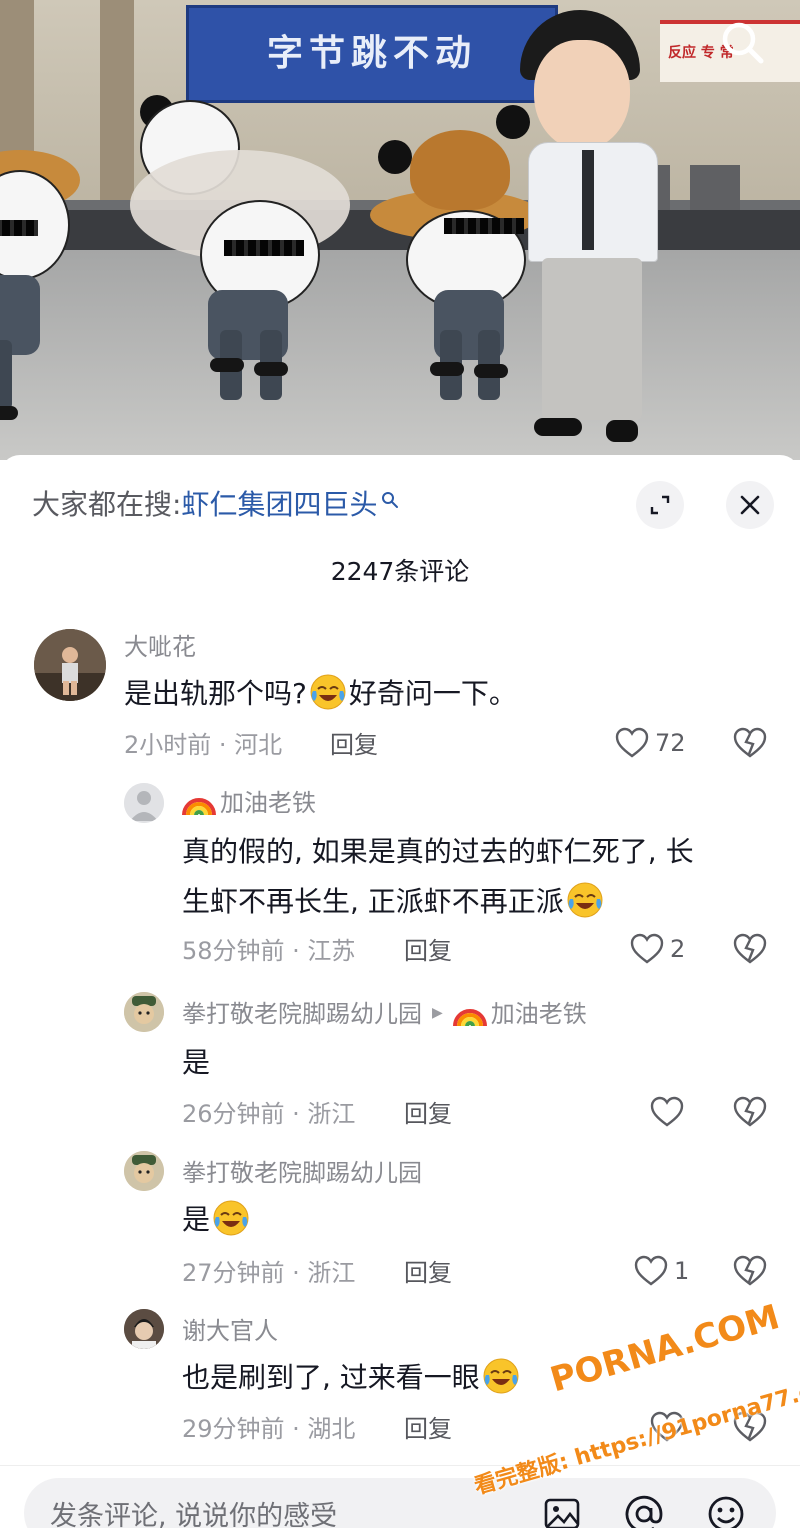 The height and width of the screenshot is (1528, 800). Describe the element at coordinates (670, 743) in the screenshot. I see `like-count: 72` at that location.